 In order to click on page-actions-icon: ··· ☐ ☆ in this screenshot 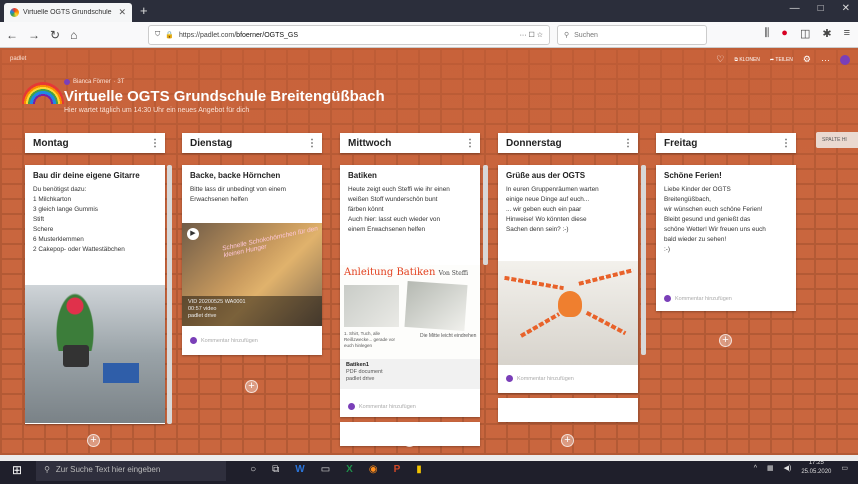, I will do `click(531, 35)`.